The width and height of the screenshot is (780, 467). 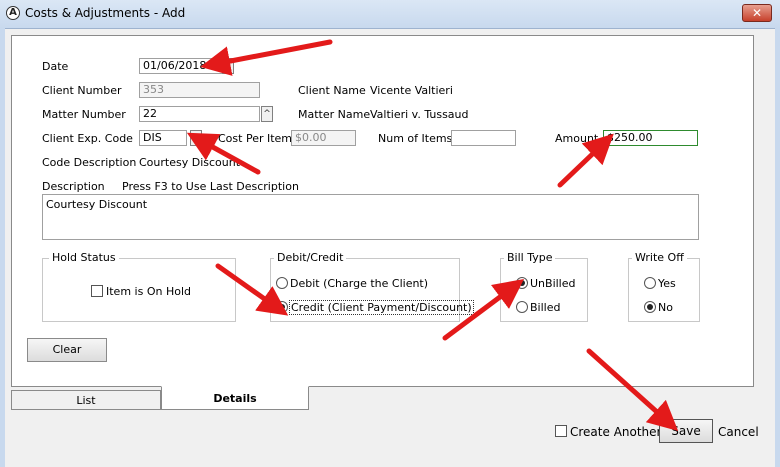 I want to click on arrow-to-amount, so click(x=585, y=160).